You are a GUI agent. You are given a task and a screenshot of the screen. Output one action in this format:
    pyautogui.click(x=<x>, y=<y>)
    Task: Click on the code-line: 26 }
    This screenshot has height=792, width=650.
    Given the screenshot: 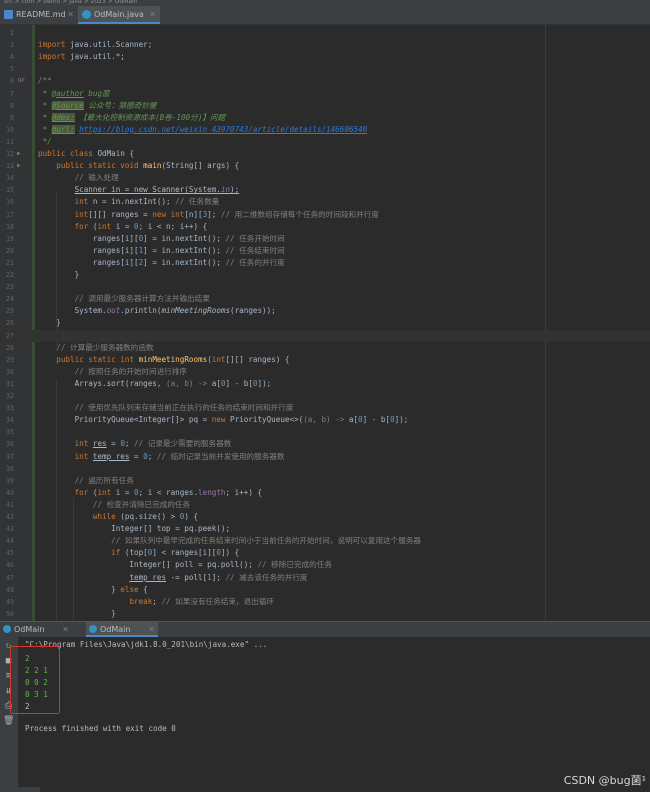 What is the action you would take?
    pyautogui.click(x=325, y=323)
    